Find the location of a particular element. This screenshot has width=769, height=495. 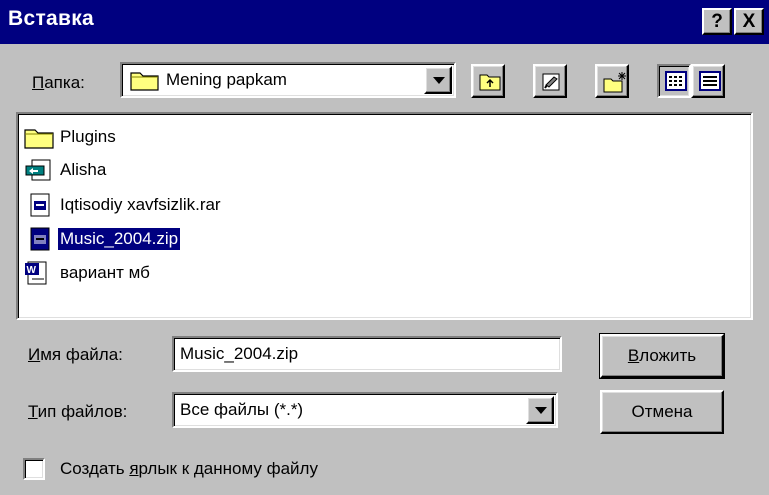

list-item: Plugins is located at coordinates (71, 137).